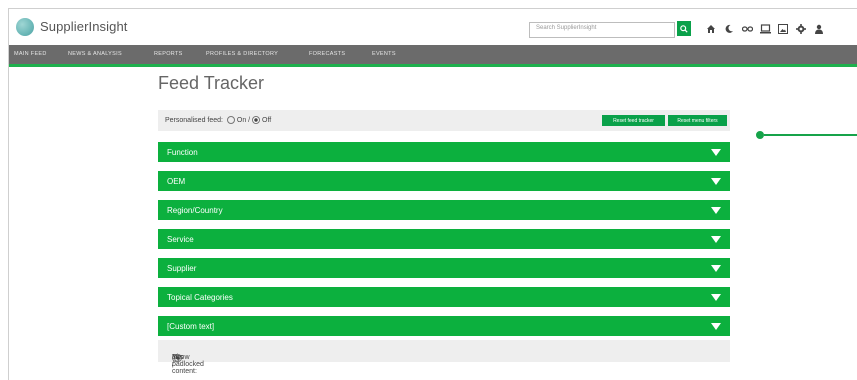  Describe the element at coordinates (747, 28) in the screenshot. I see `link-icon` at that location.